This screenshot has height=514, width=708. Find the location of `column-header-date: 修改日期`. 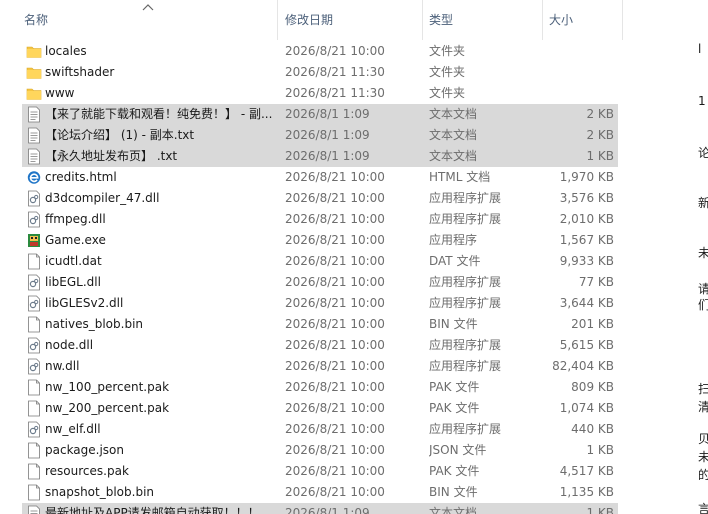

column-header-date: 修改日期 is located at coordinates (351, 20).